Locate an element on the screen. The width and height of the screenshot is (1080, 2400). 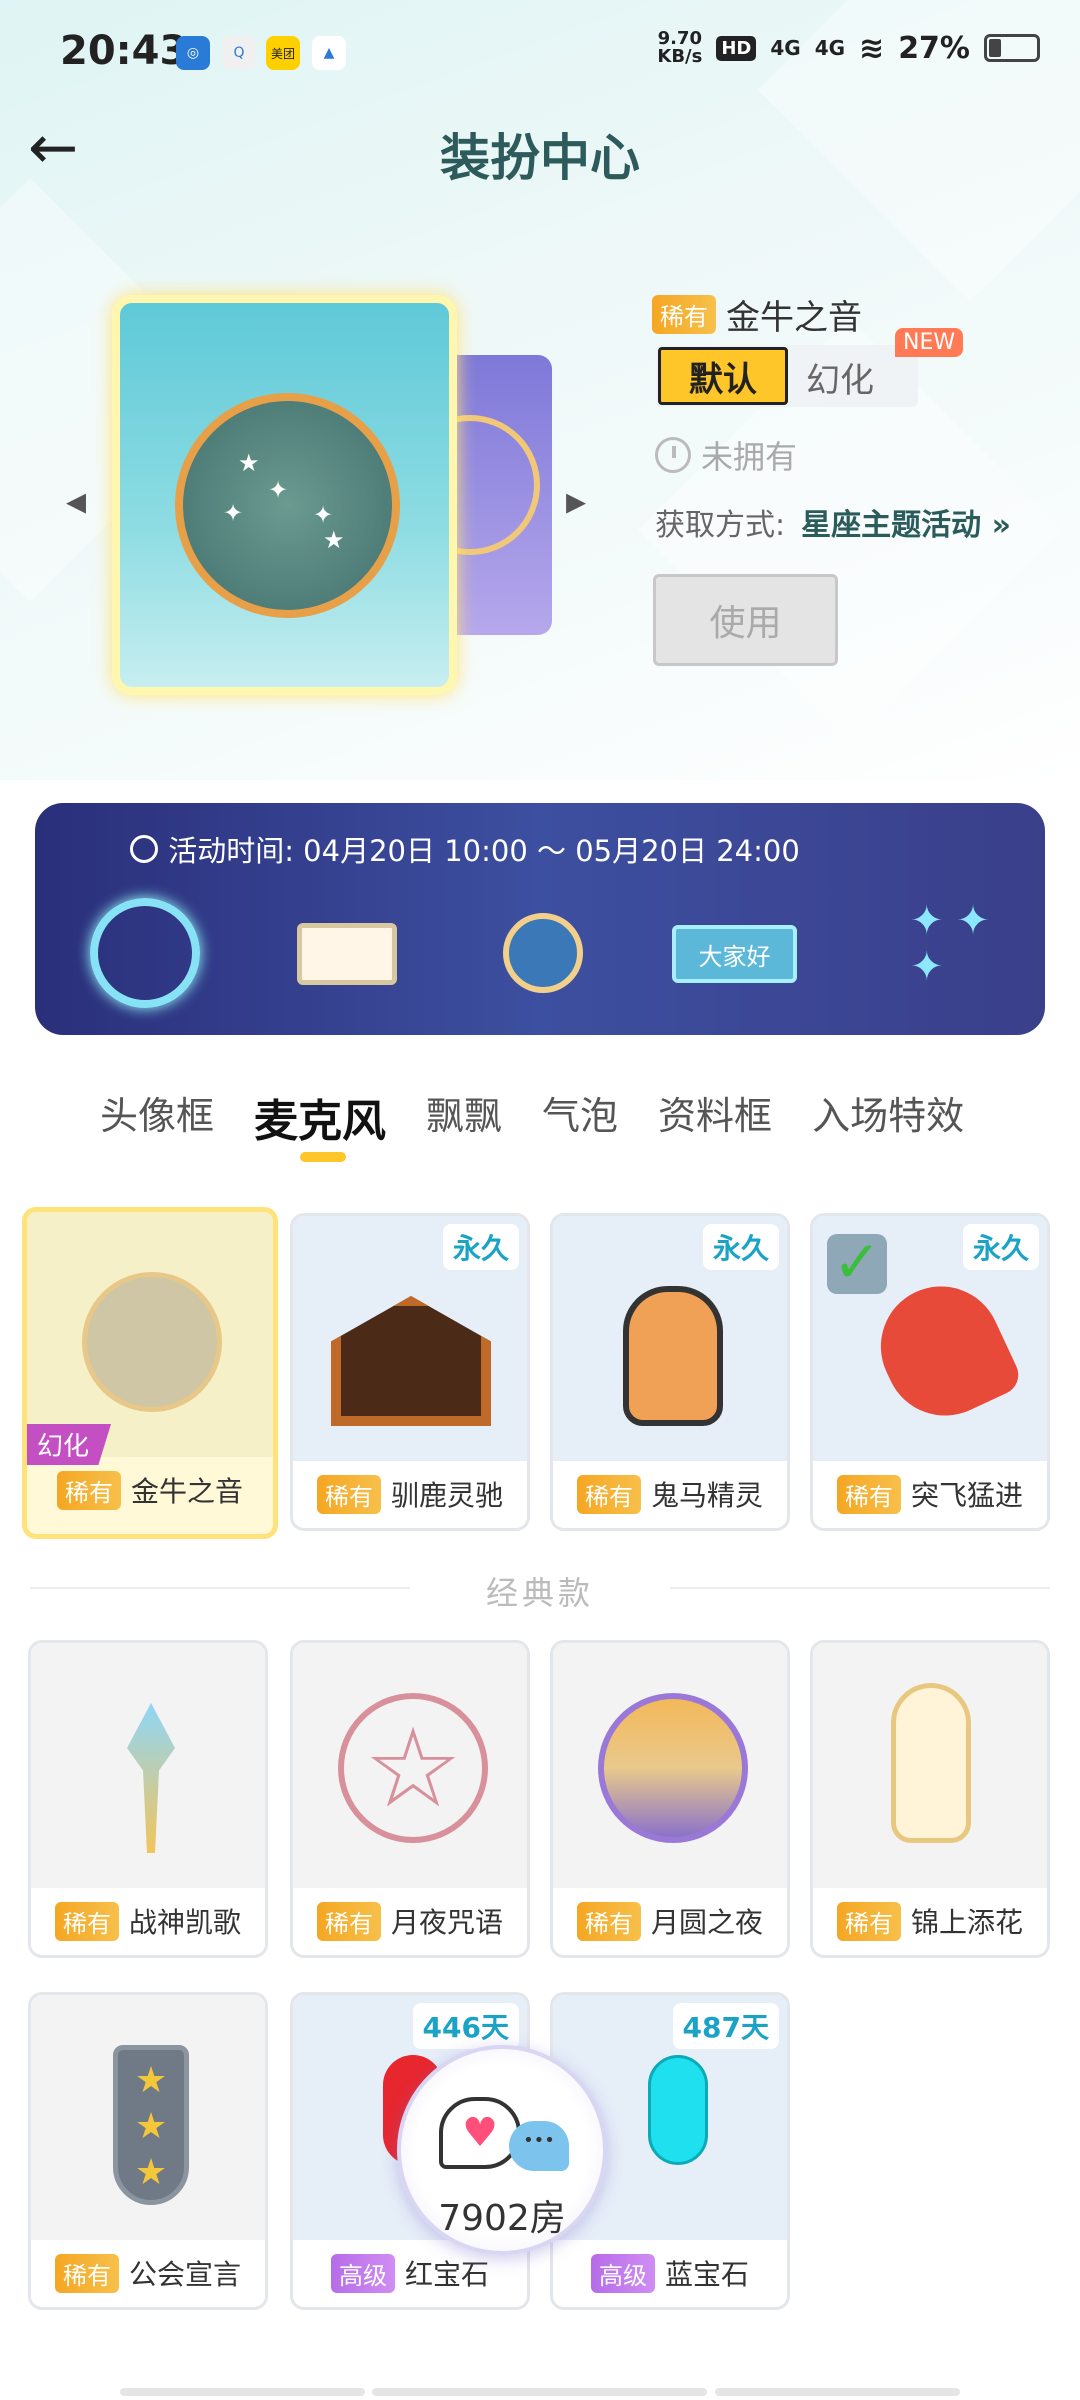
item-label: 稀有 突飞猛进 is located at coordinates (930, 1494).